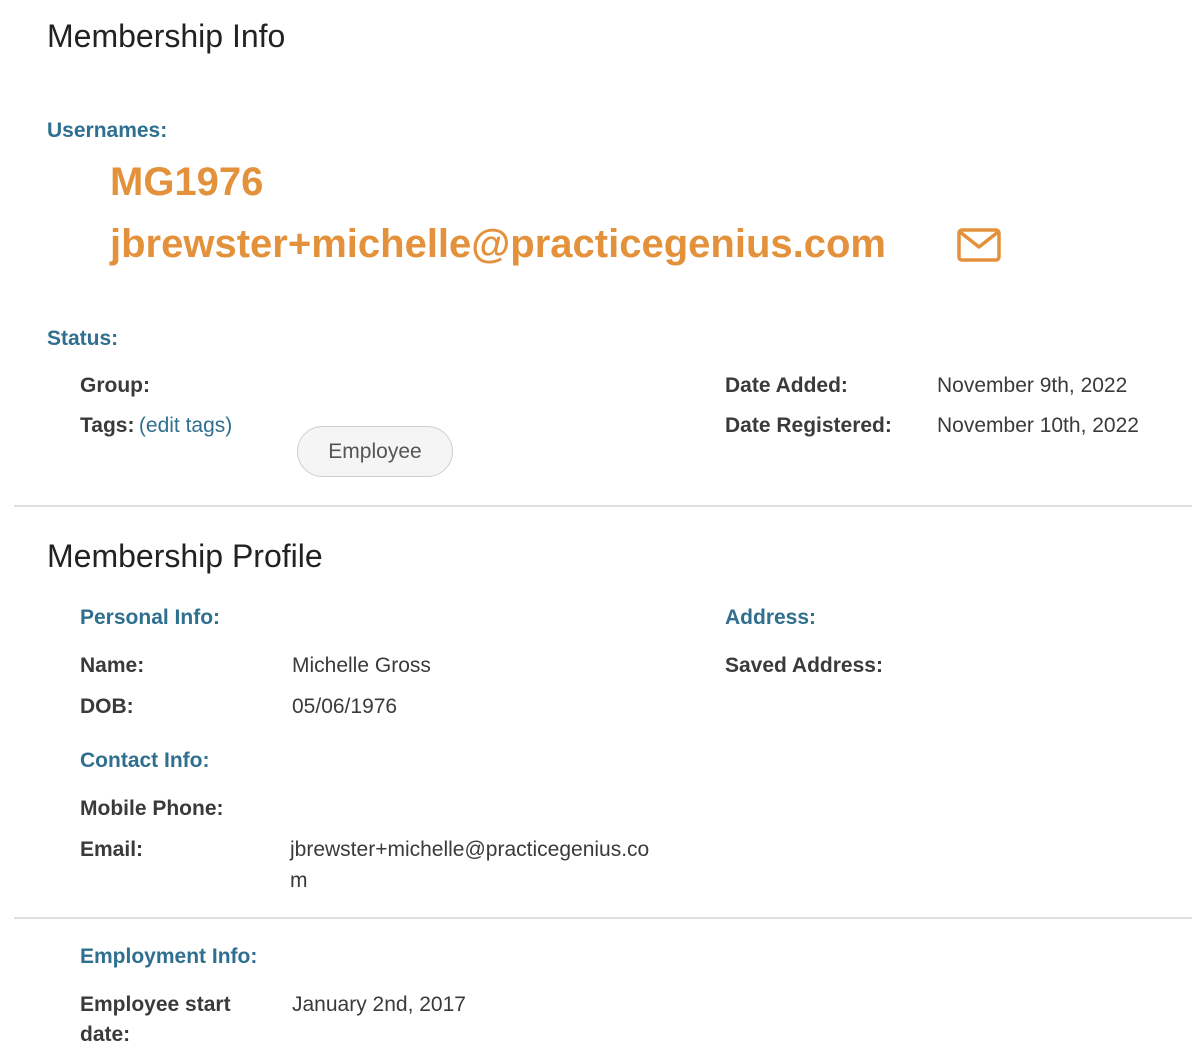 The height and width of the screenshot is (1064, 1192). Describe the element at coordinates (150, 617) in the screenshot. I see `personal-info-label: Personal Info:` at that location.